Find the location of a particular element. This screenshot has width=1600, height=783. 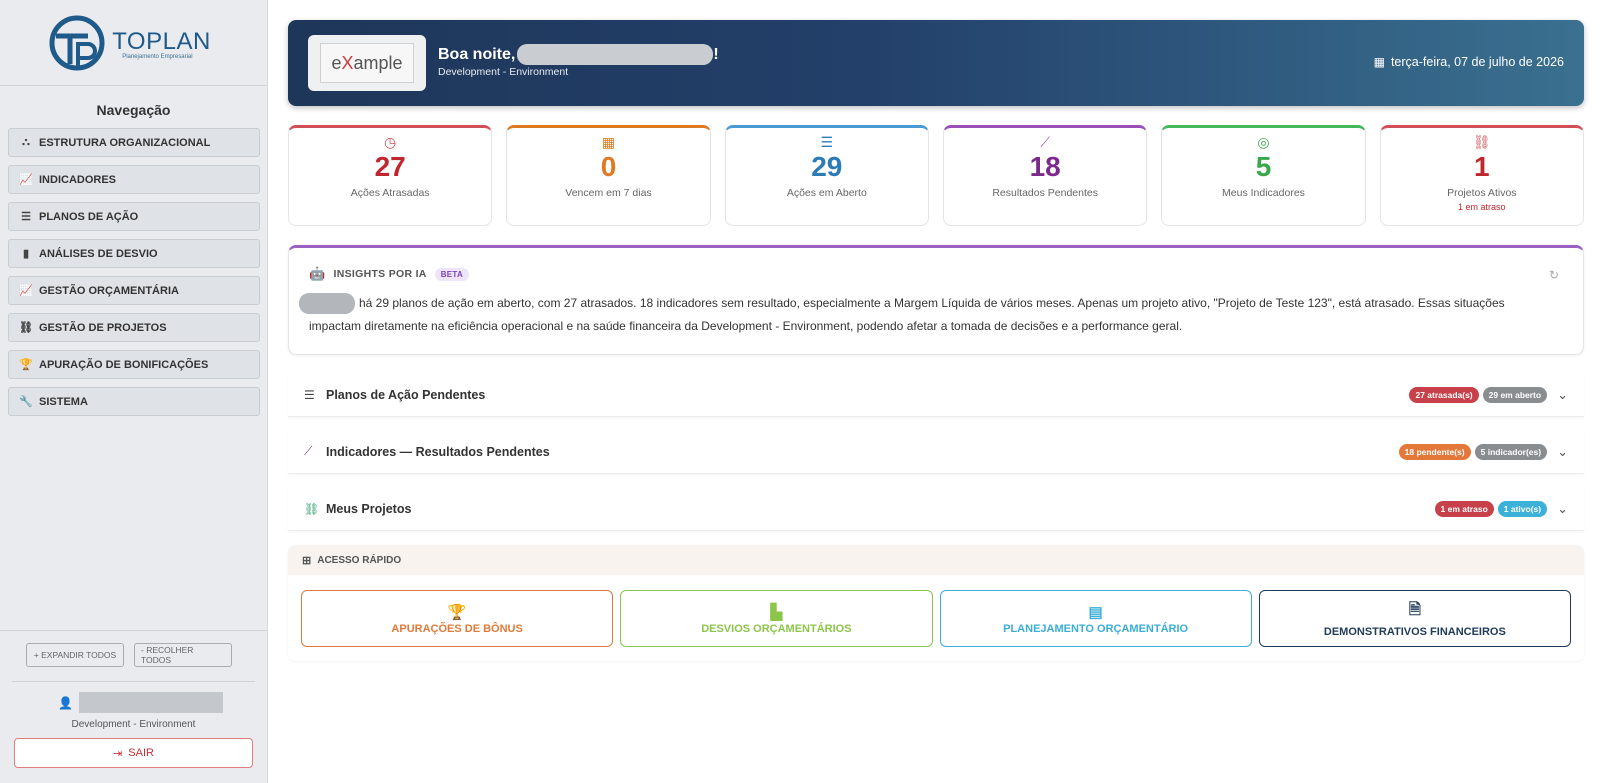

quick-access-title: ACESSO RÁPIDO is located at coordinates (359, 560).